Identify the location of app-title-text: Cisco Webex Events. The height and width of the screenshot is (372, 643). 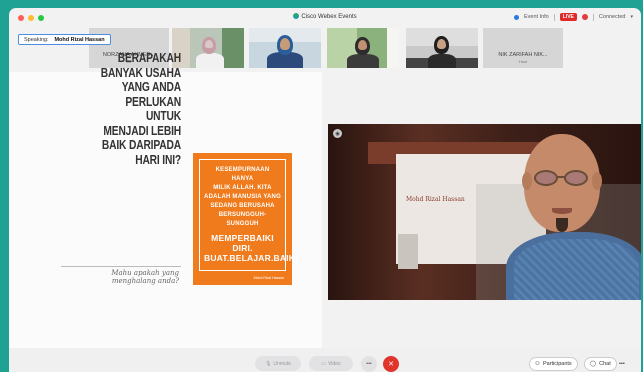
(329, 17).